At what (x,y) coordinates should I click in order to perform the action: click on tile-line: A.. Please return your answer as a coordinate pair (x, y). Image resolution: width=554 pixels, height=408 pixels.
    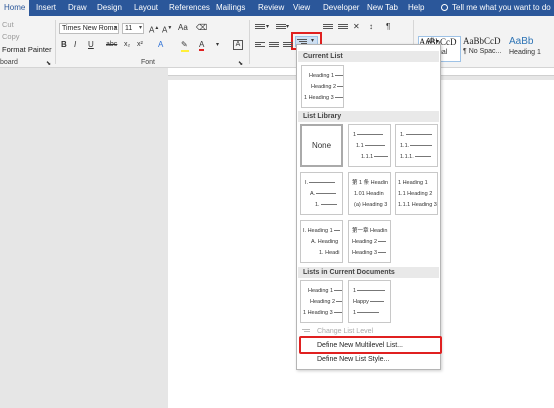
    Looking at the image, I should click on (323, 194).